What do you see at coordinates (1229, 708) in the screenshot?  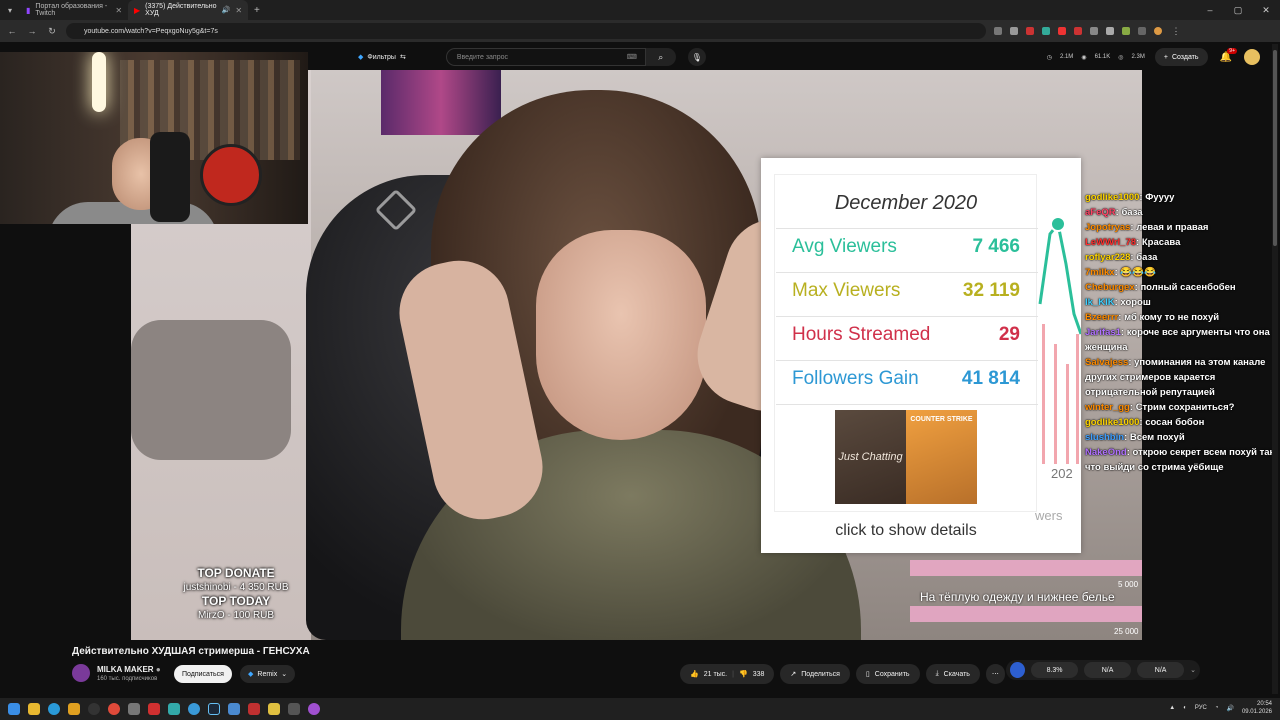 I see `volume-icon: 🔊` at bounding box center [1229, 708].